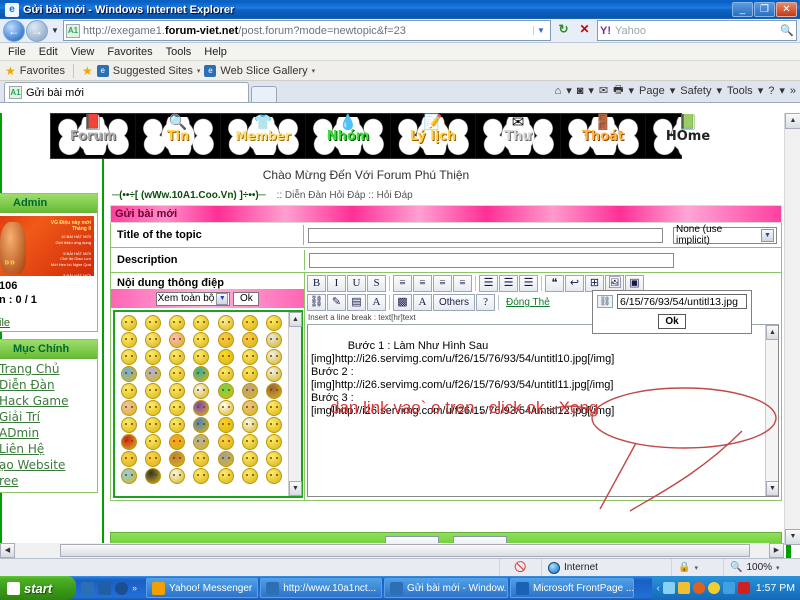  I want to click on security-zone: Internet, so click(607, 567).